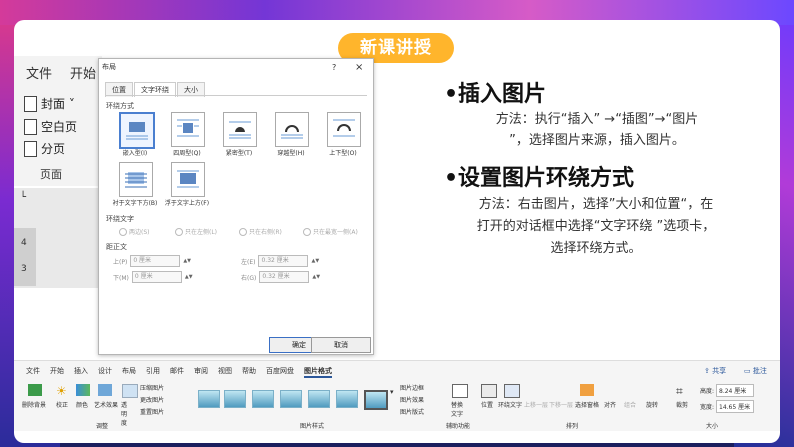 Image resolution: width=794 pixels, height=447 pixels. What do you see at coordinates (49, 103) in the screenshot?
I see `cover-page-button: 封面 ˅` at bounding box center [49, 103].